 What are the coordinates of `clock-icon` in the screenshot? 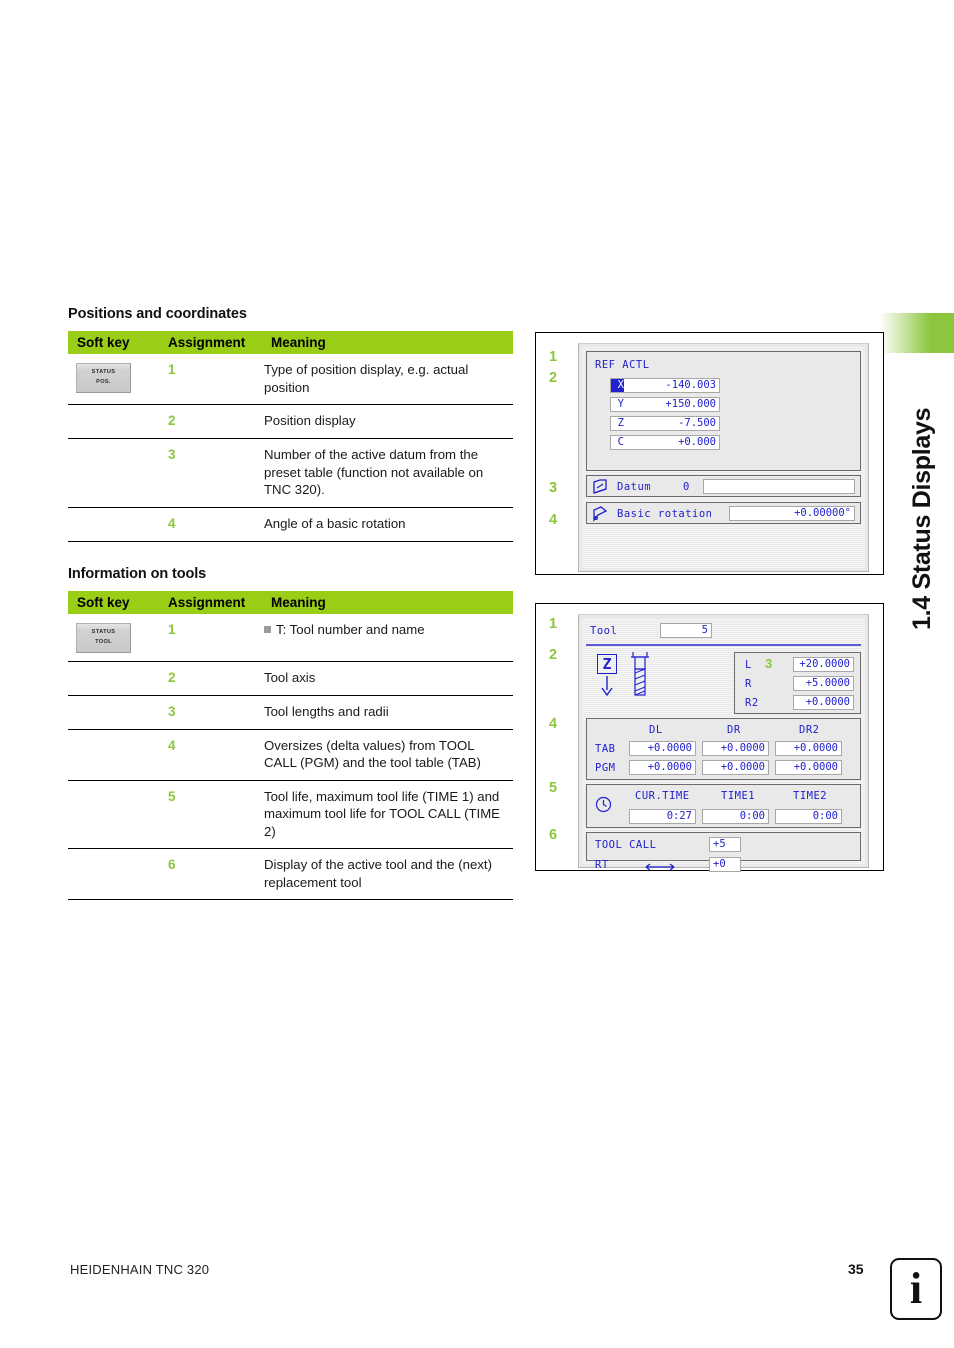 It's located at (603, 804).